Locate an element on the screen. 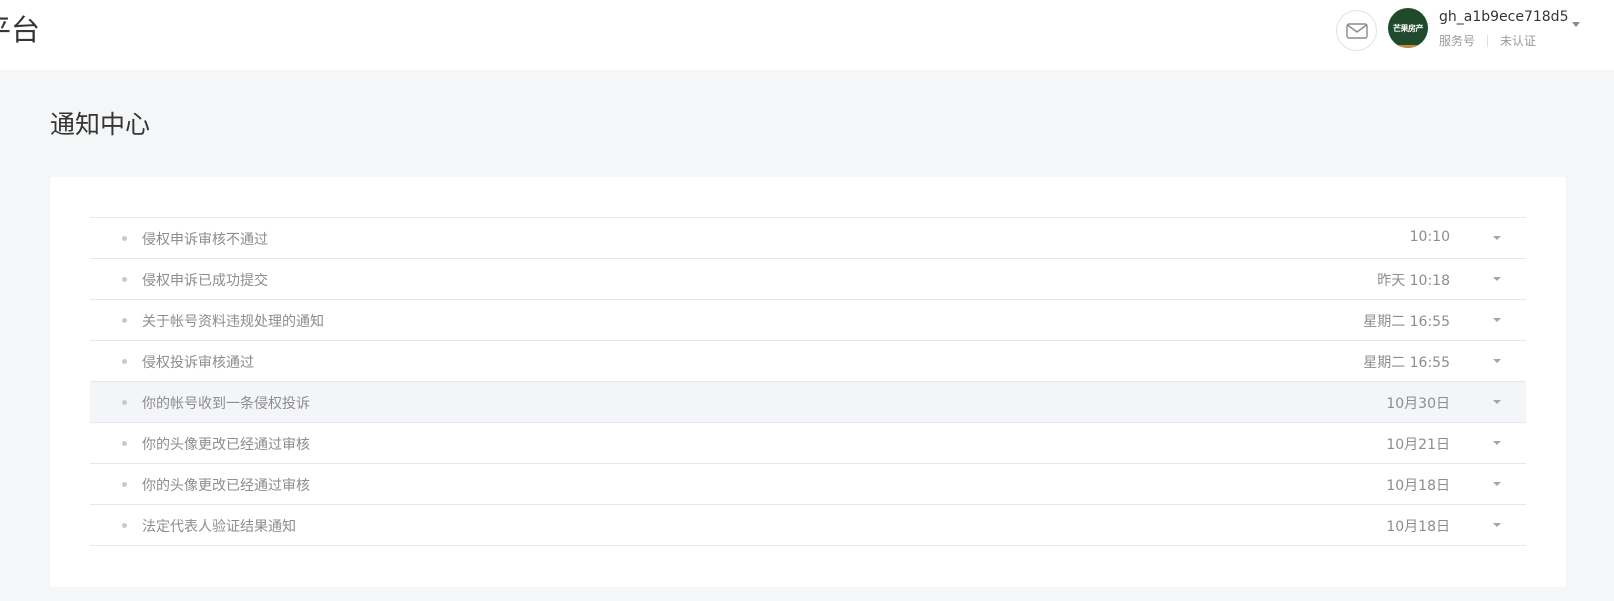 The image size is (1614, 601). notification-time: 昨天 10:18 is located at coordinates (1413, 281).